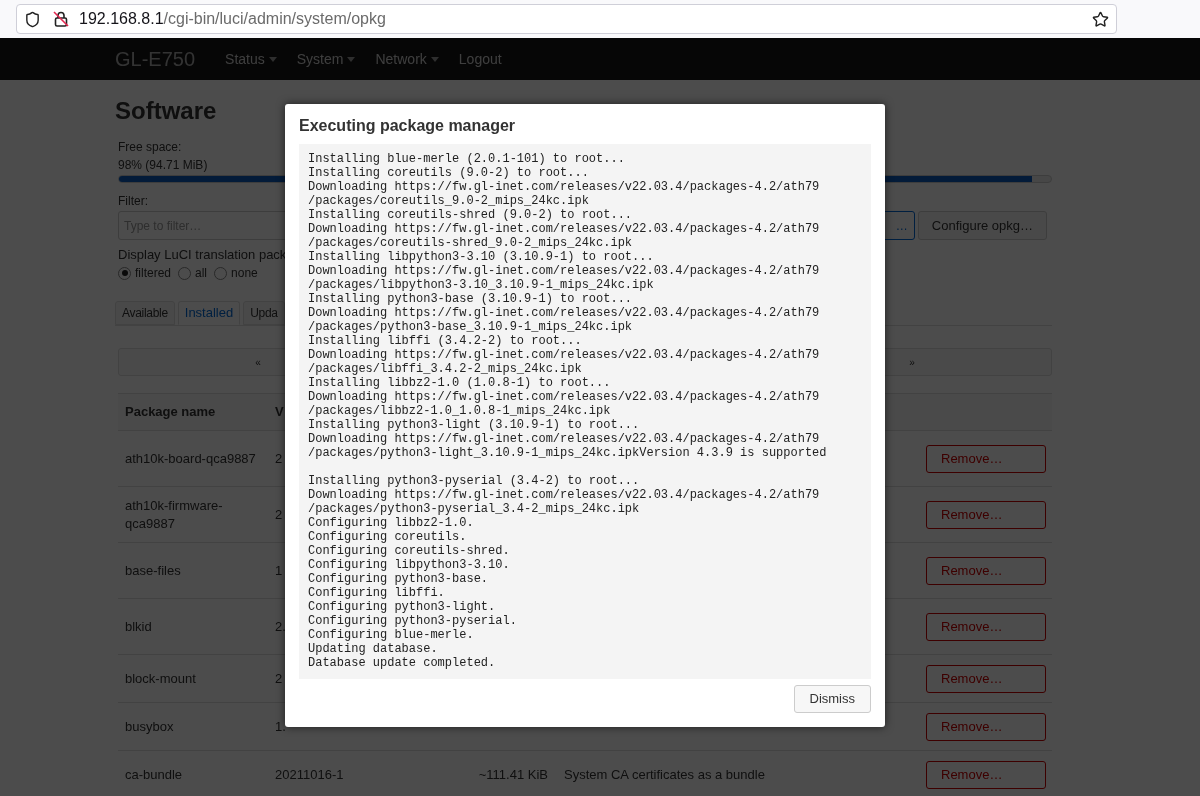 The width and height of the screenshot is (1200, 796). What do you see at coordinates (150, 147) in the screenshot?
I see `free-space-label: Free space:` at bounding box center [150, 147].